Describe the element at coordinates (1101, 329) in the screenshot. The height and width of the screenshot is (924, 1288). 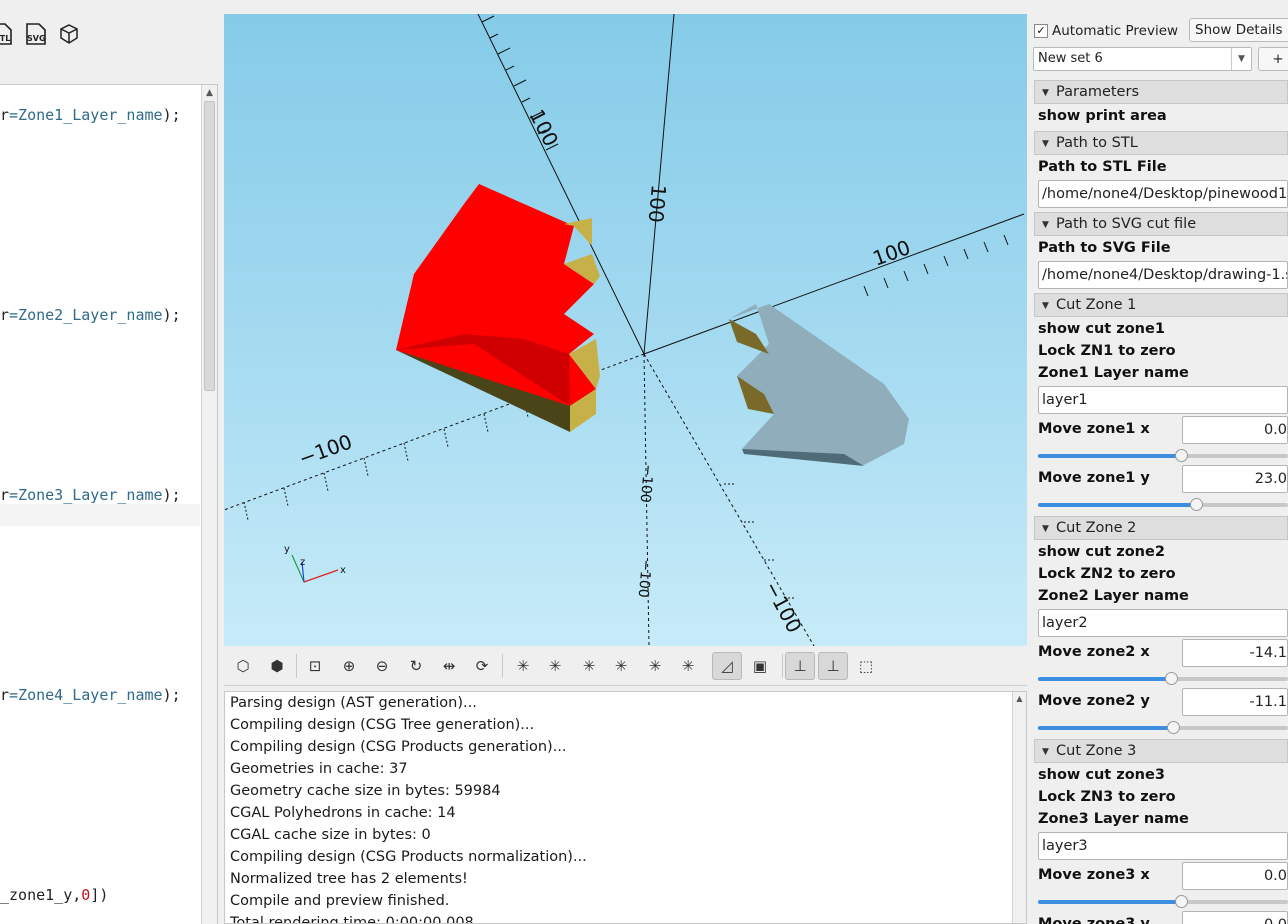
I see `param-show-cut-zone1: show cut zone1` at that location.